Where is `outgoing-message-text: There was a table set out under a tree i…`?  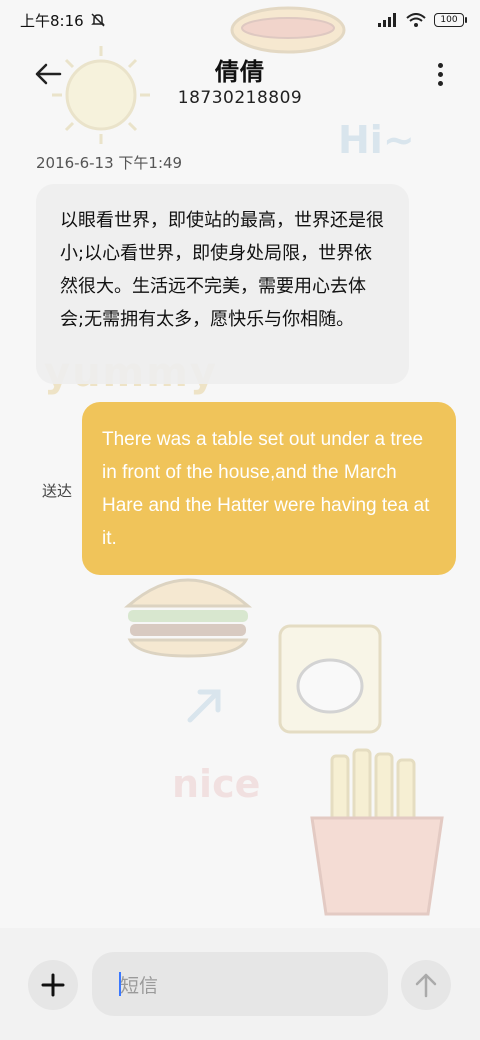
outgoing-message-text: There was a table set out under a tree i… is located at coordinates (266, 489).